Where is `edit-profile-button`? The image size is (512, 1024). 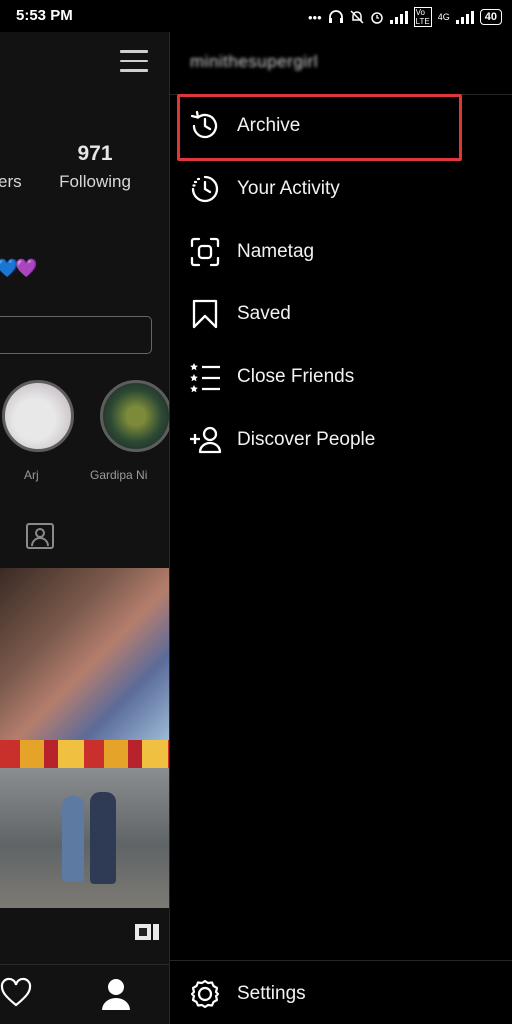
edit-profile-button is located at coordinates (76, 335).